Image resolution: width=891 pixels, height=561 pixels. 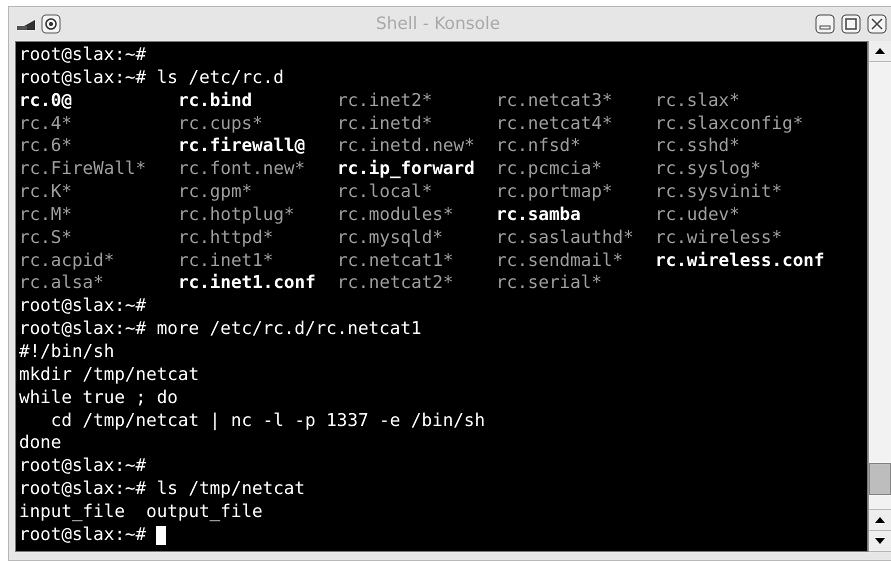 I want to click on window-title: Shell - Konsole, so click(x=438, y=24).